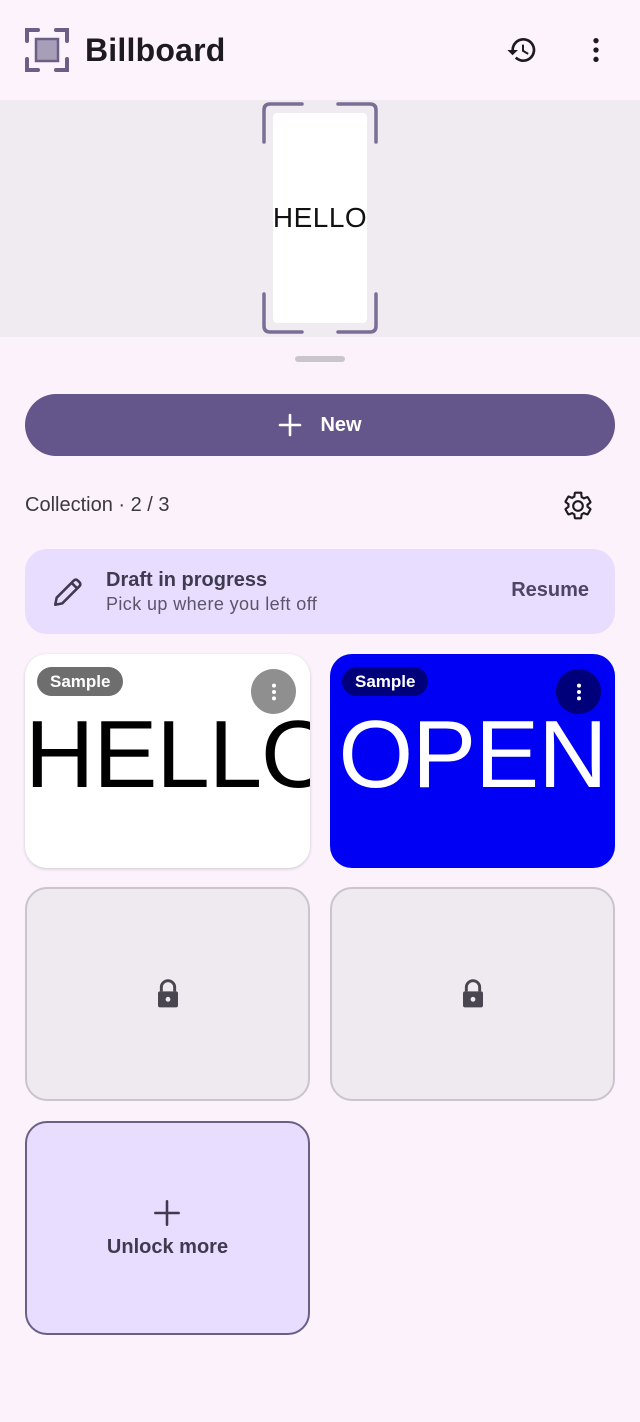 The width and height of the screenshot is (640, 1422). Describe the element at coordinates (341, 424) in the screenshot. I see `new-button-label: New` at that location.